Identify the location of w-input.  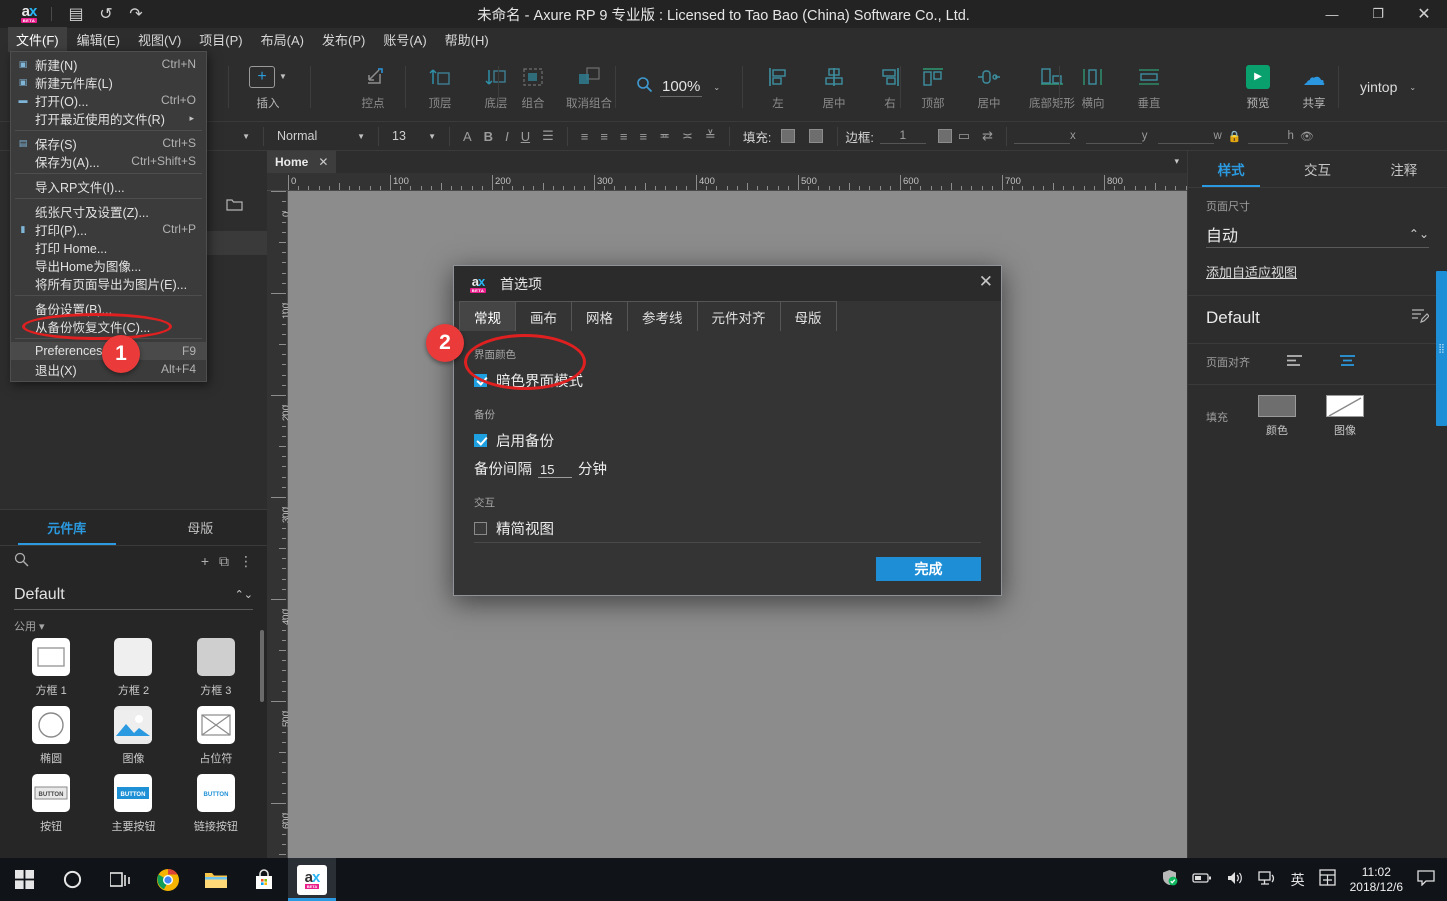
(1185, 136).